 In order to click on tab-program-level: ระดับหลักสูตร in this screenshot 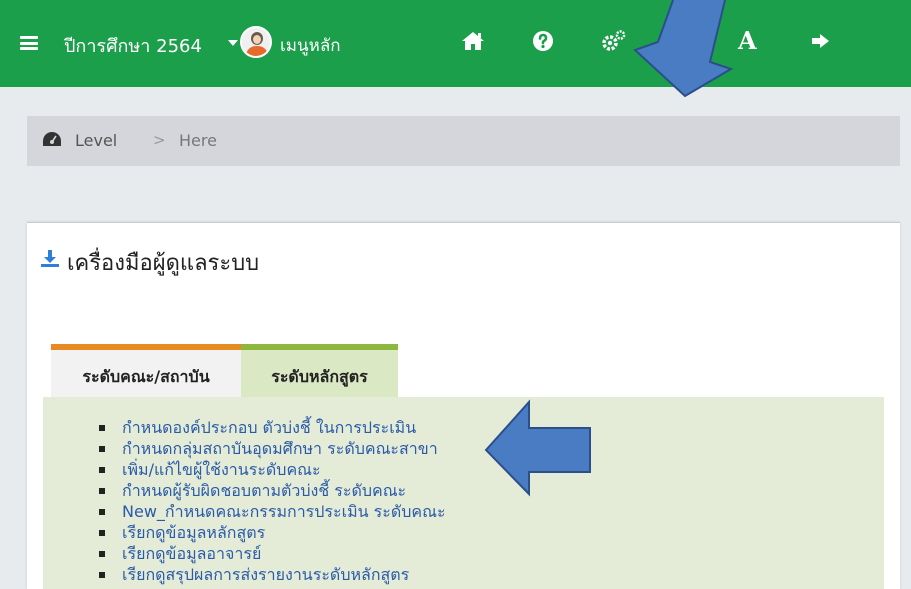, I will do `click(319, 370)`.